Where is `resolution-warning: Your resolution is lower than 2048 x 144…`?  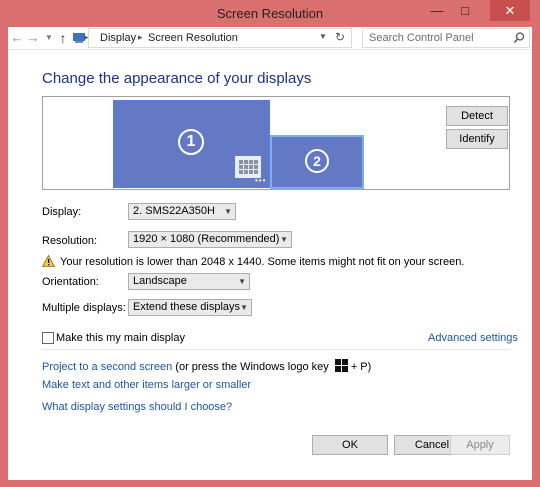 resolution-warning: Your resolution is lower than 2048 x 144… is located at coordinates (262, 262).